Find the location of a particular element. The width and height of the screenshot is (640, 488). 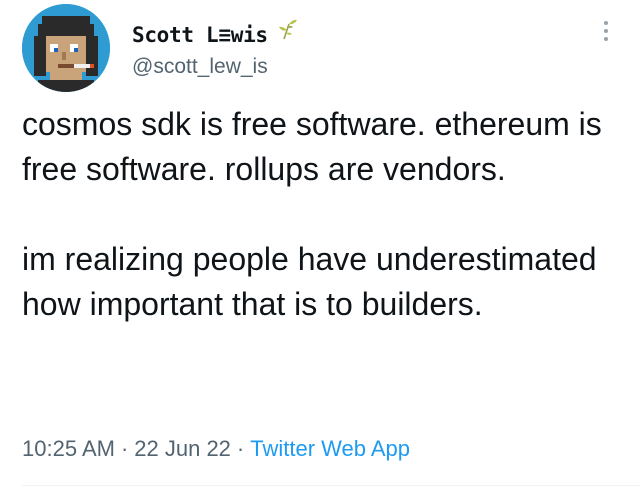

more-options-button is located at coordinates (606, 31).